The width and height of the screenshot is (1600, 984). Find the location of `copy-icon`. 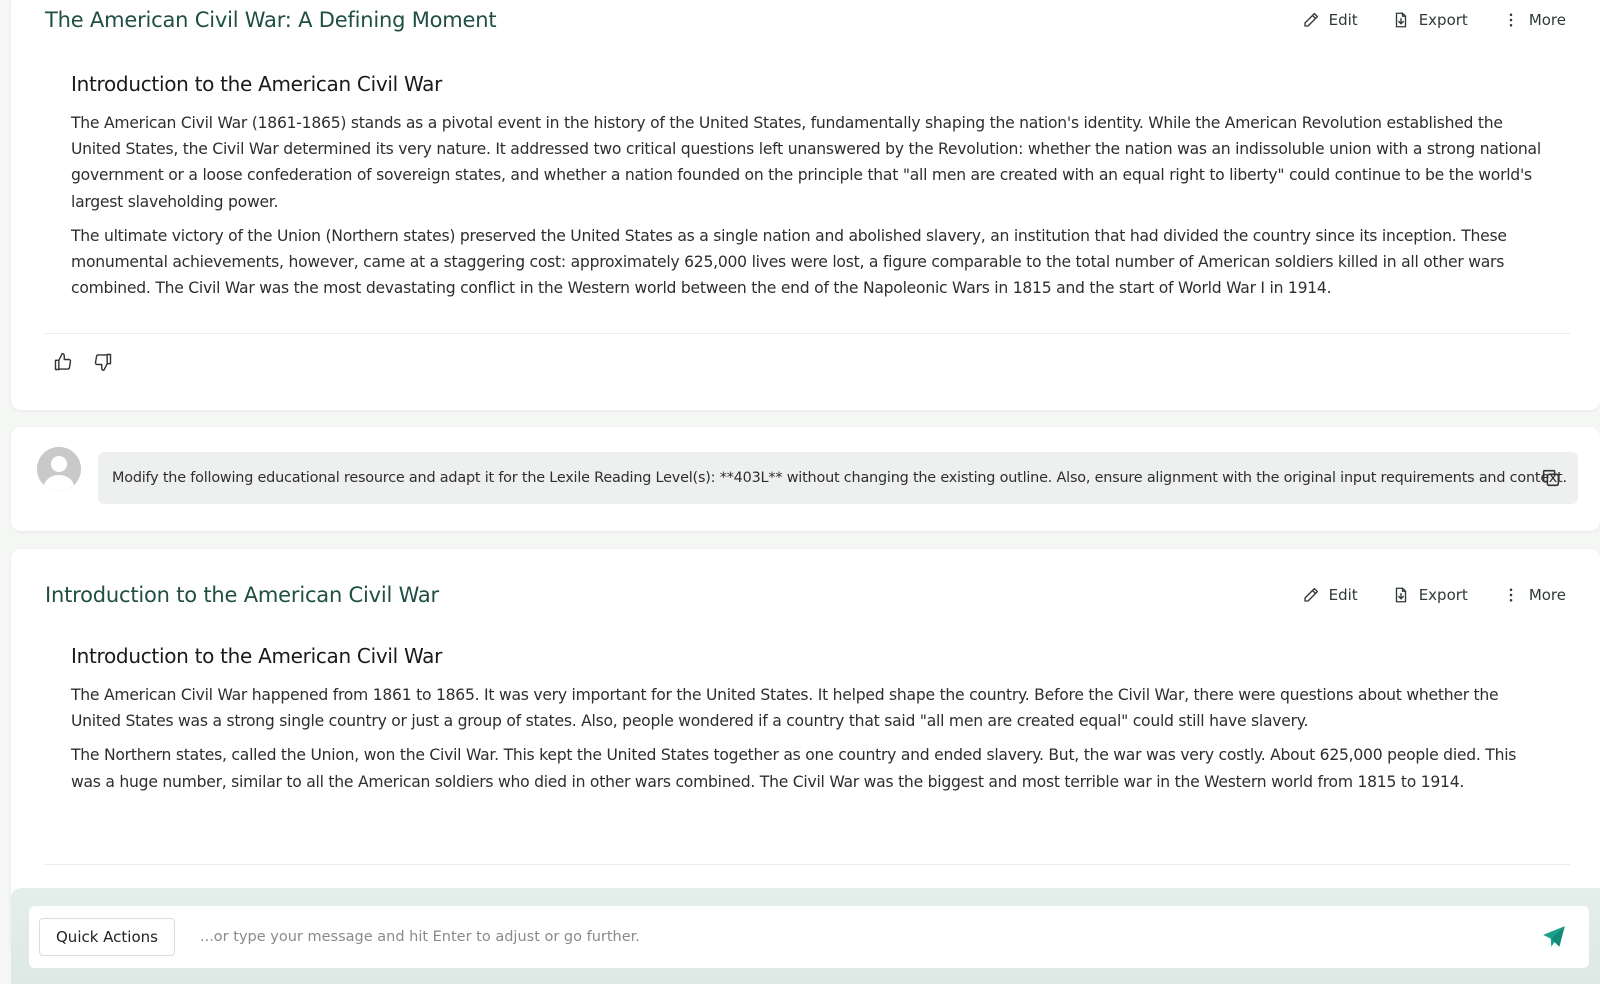

copy-icon is located at coordinates (1551, 478).